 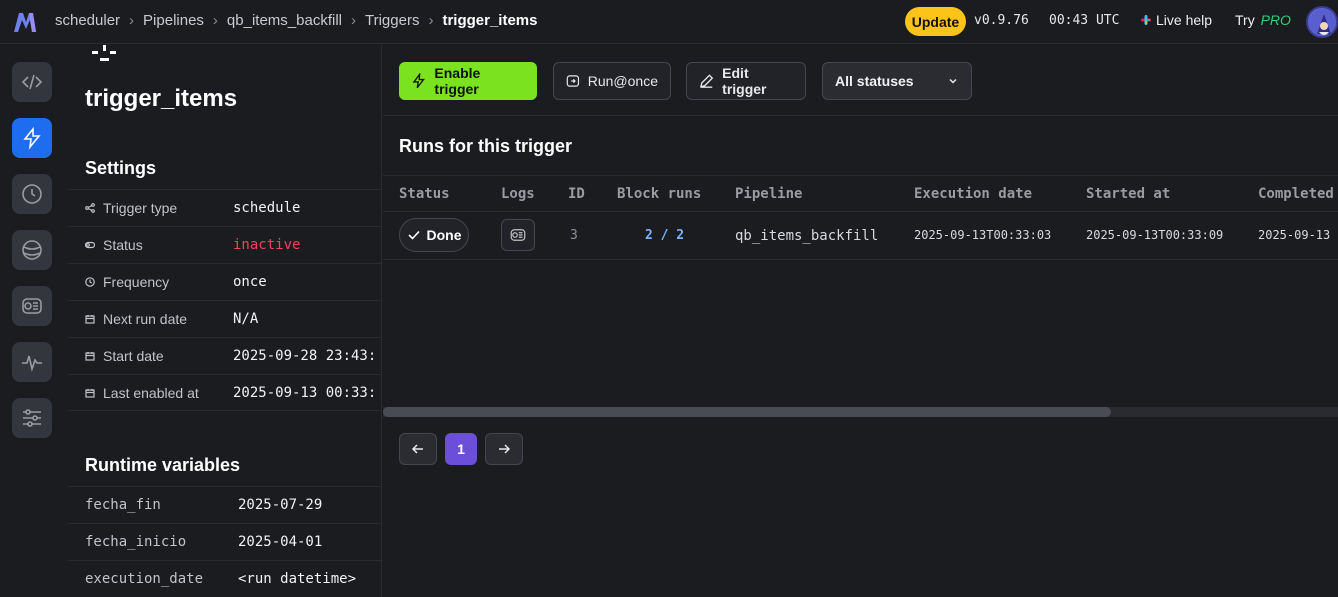 I want to click on started-at: 2025-09-13T00:33:09, so click(x=1155, y=235).